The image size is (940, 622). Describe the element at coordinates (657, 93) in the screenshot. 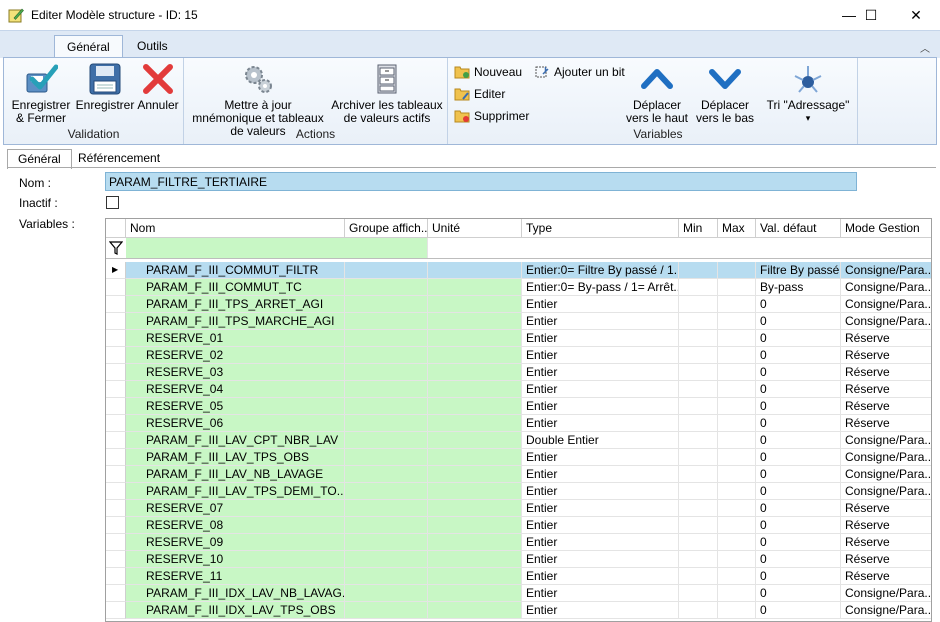

I see `move-up-button: Déplacer vers le haut` at that location.